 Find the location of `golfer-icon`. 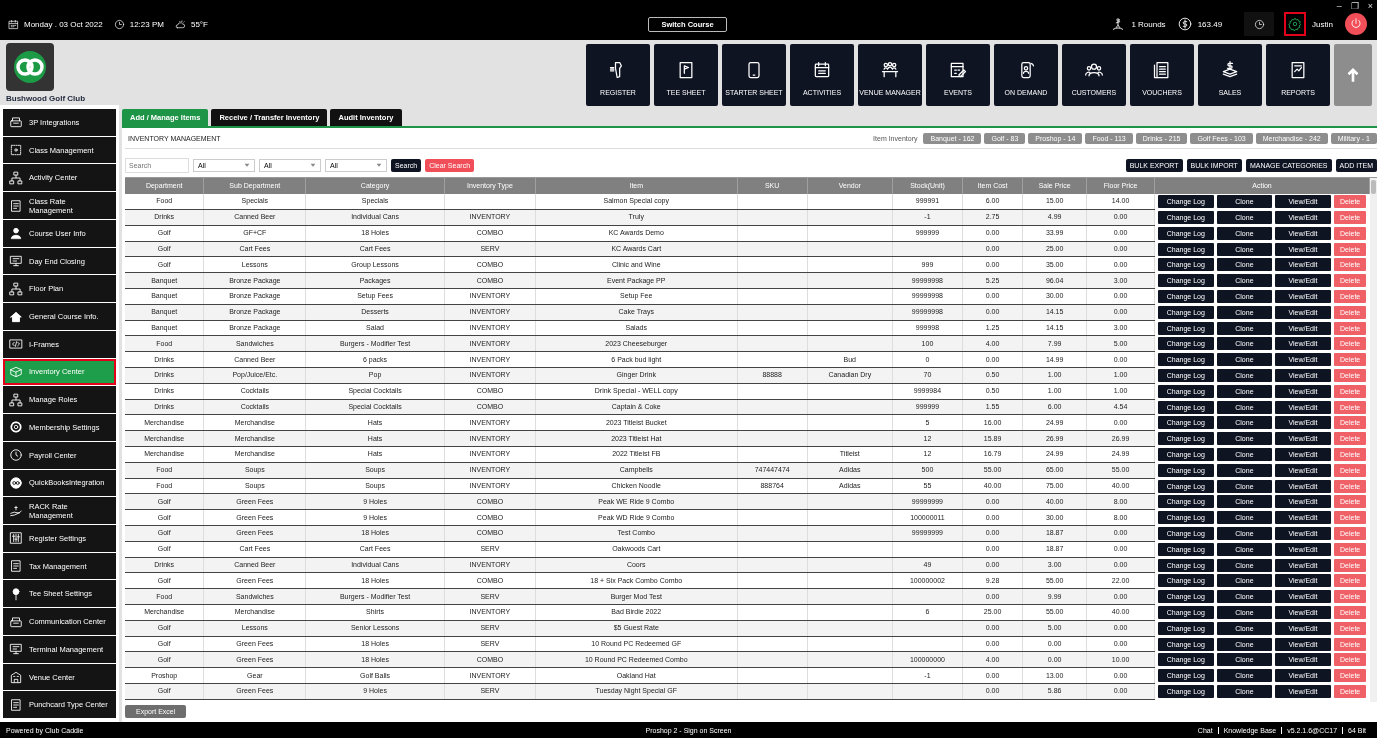

golfer-icon is located at coordinates (1118, 24).